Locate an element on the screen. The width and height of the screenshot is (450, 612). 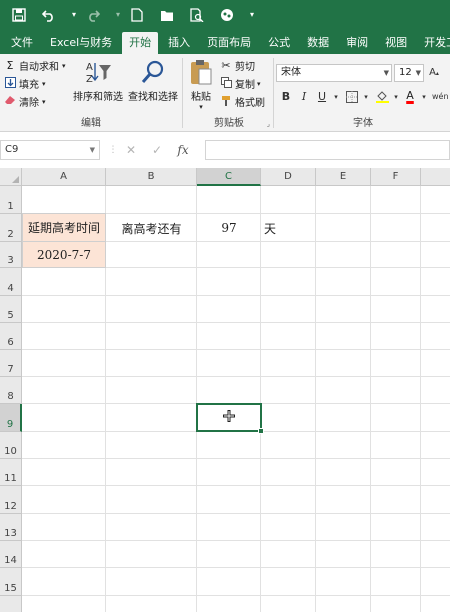
cell-d2: 天 is located at coordinates (270, 228).